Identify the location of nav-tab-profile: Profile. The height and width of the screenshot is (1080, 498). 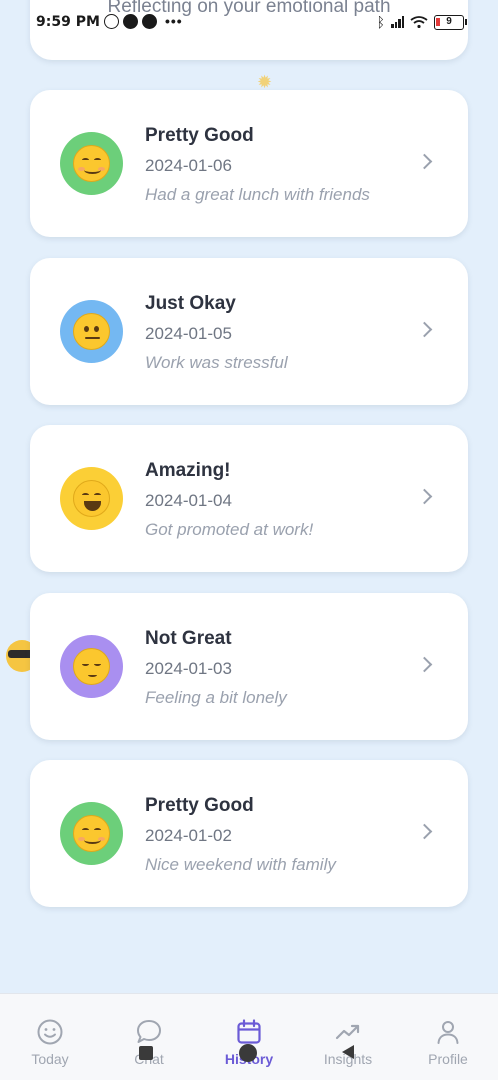
(448, 1037).